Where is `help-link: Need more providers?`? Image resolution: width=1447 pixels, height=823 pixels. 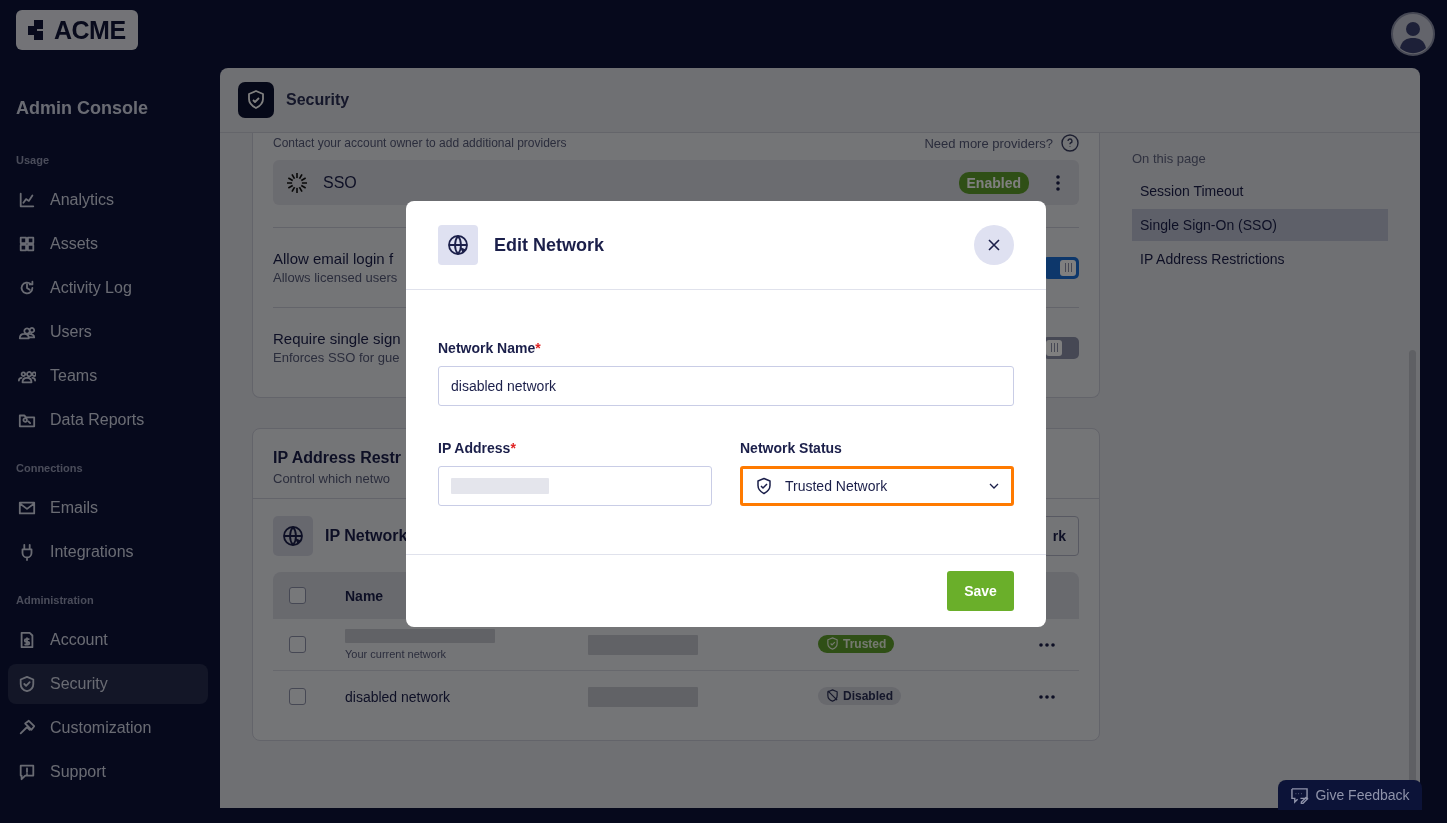
help-link: Need more providers? is located at coordinates (988, 143).